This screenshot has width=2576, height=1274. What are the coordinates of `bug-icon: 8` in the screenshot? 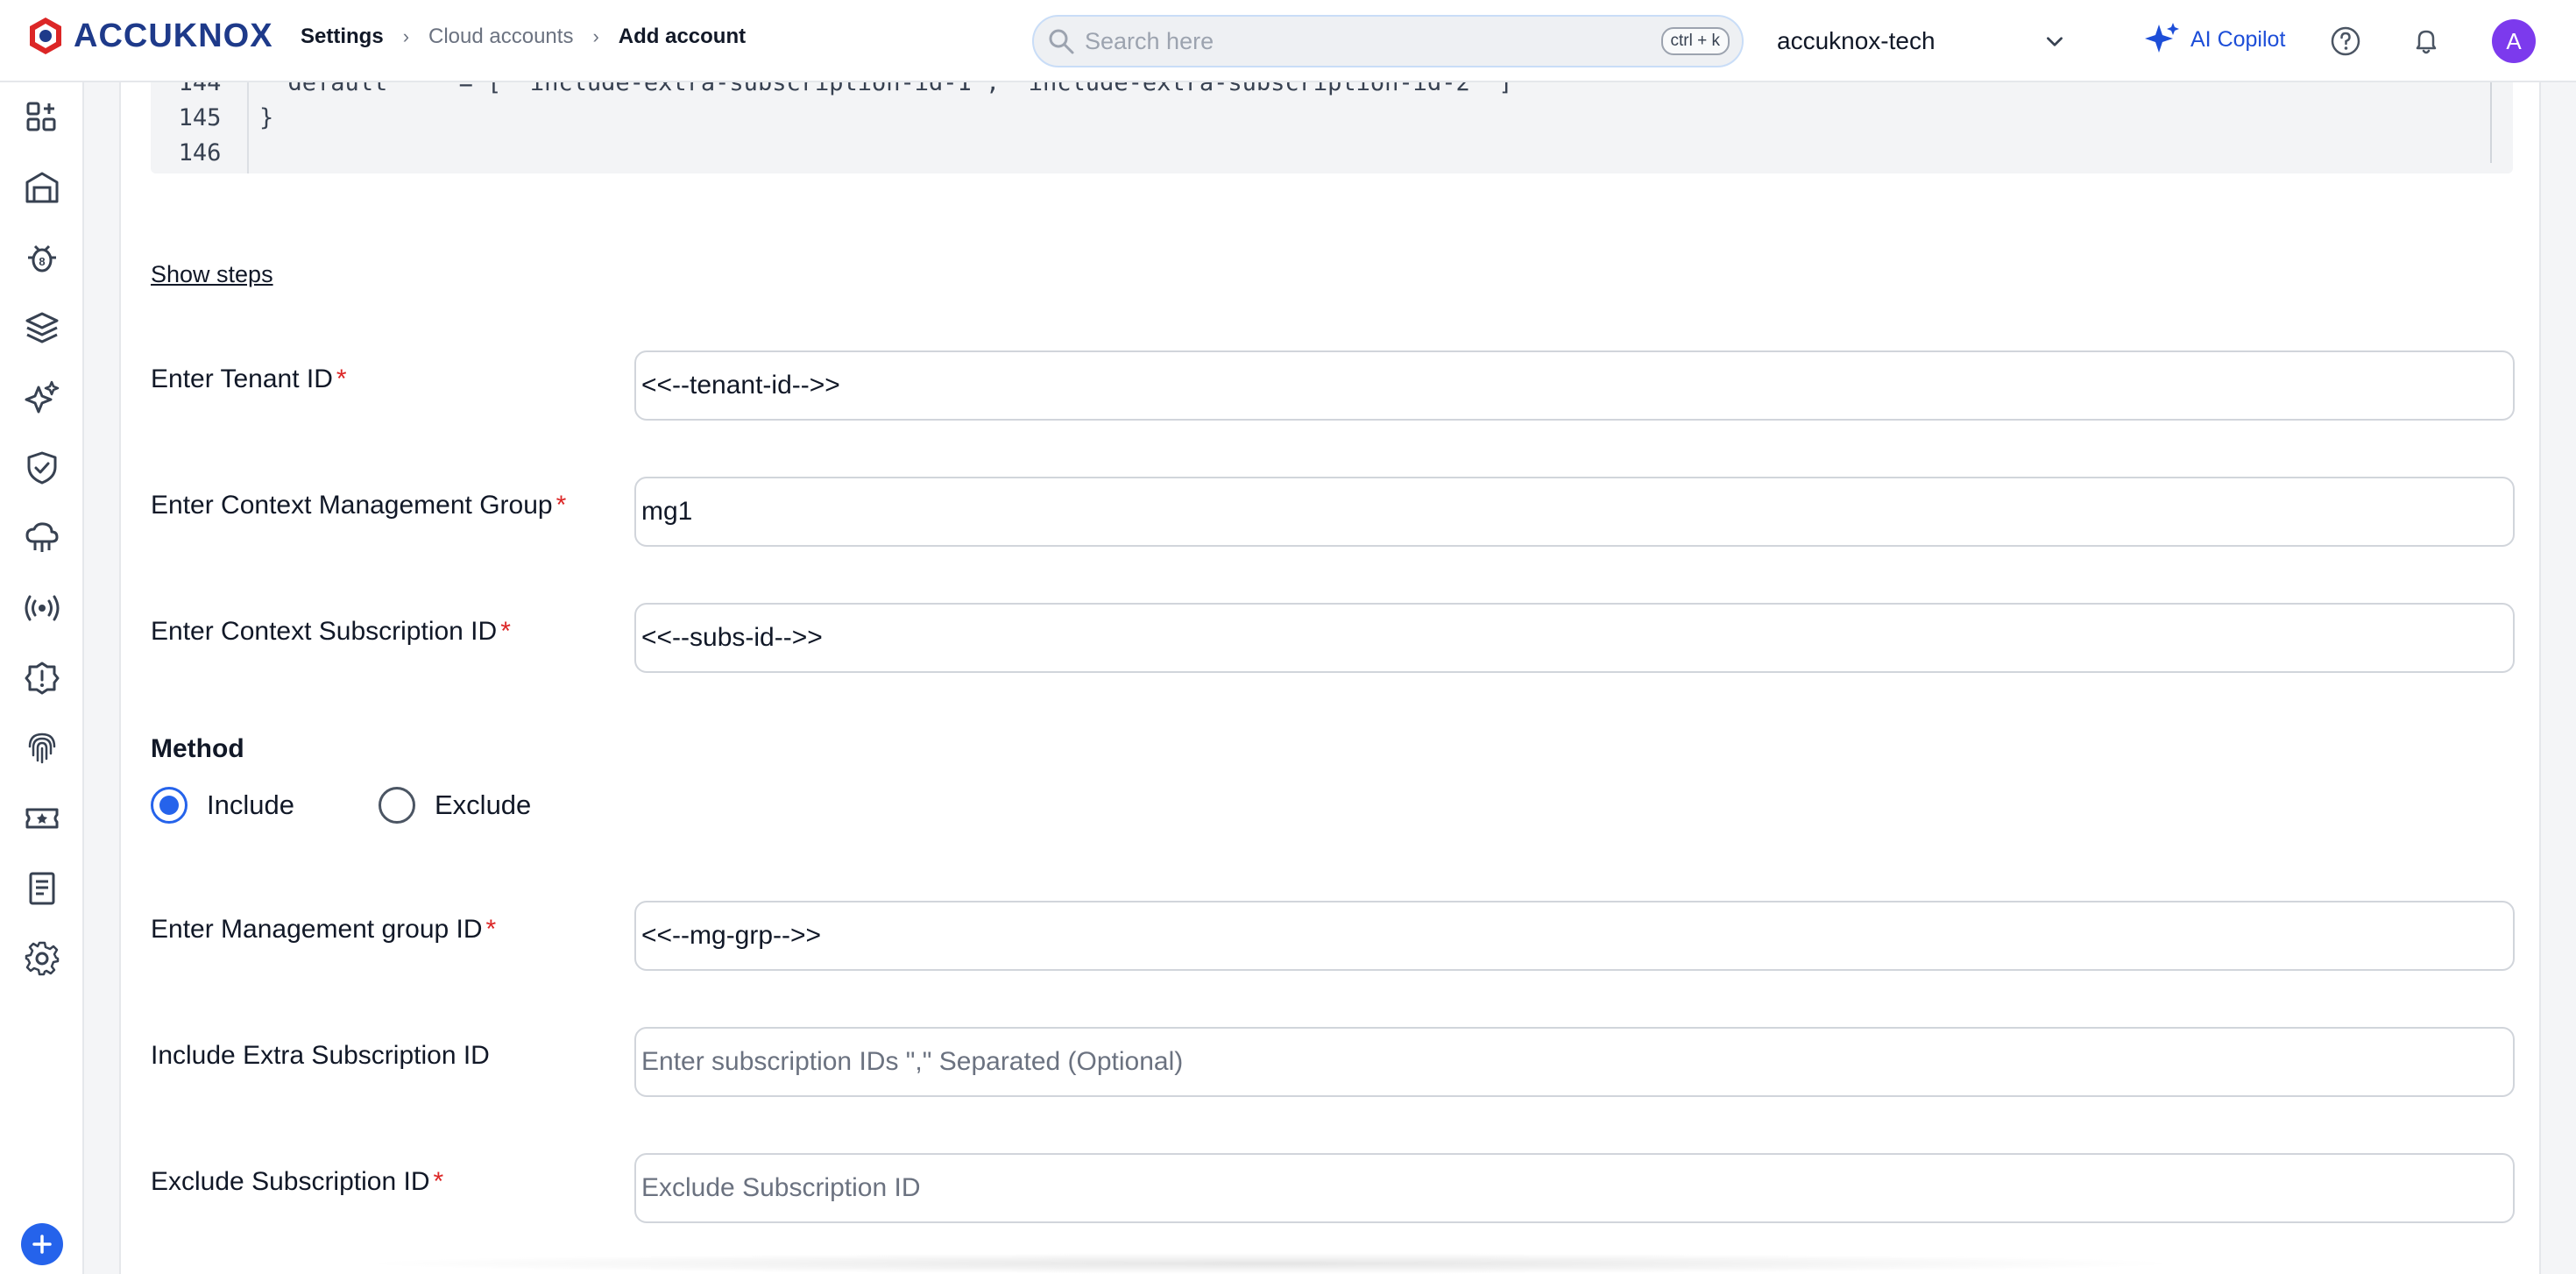 It's located at (42, 257).